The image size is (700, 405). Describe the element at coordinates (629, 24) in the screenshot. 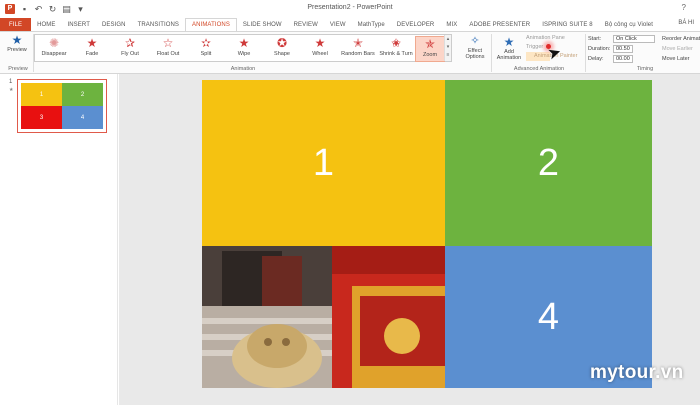

I see `tab-violet: Bộ công cụ Violet` at that location.